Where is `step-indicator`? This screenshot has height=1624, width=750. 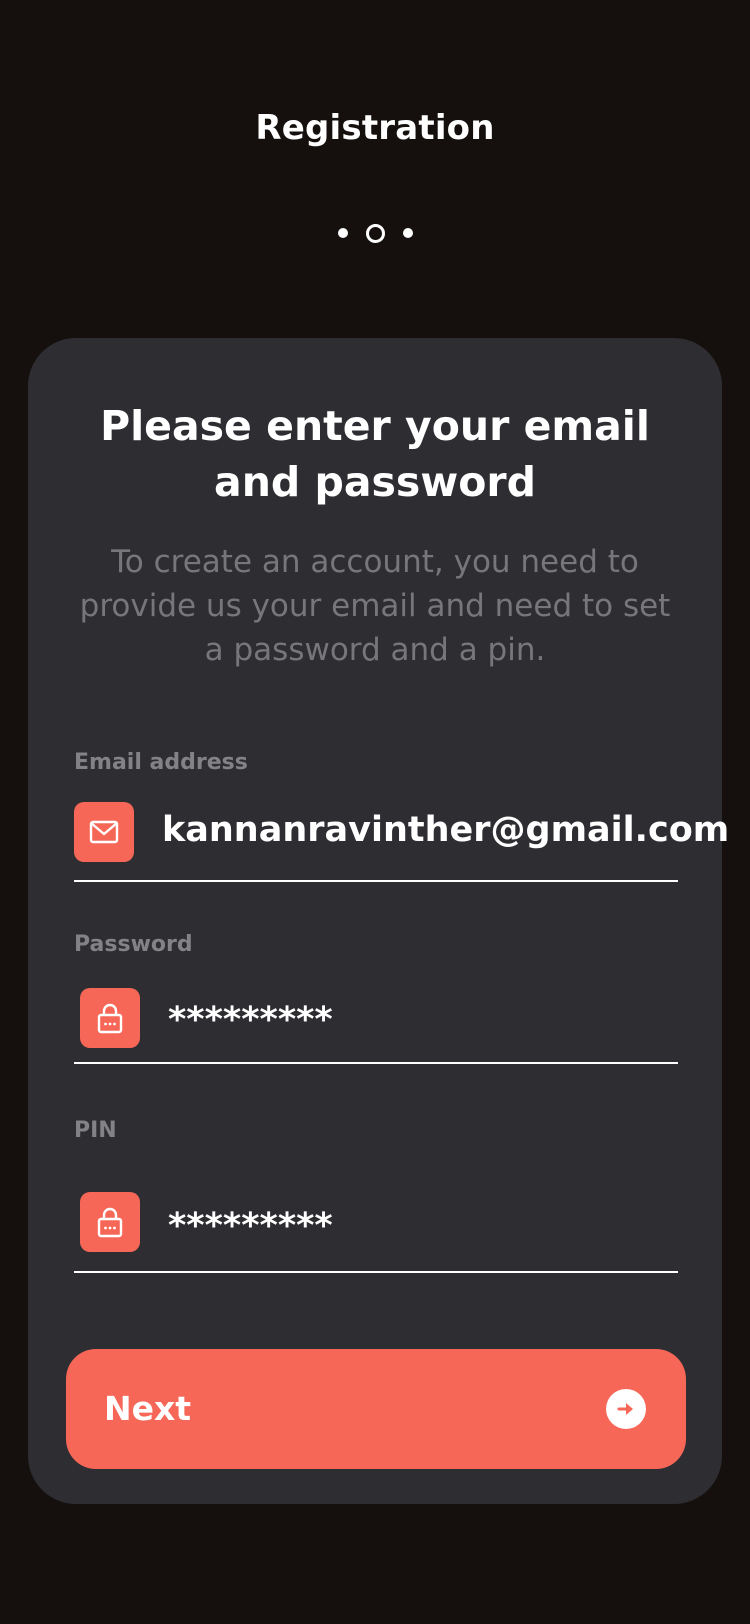 step-indicator is located at coordinates (375, 233).